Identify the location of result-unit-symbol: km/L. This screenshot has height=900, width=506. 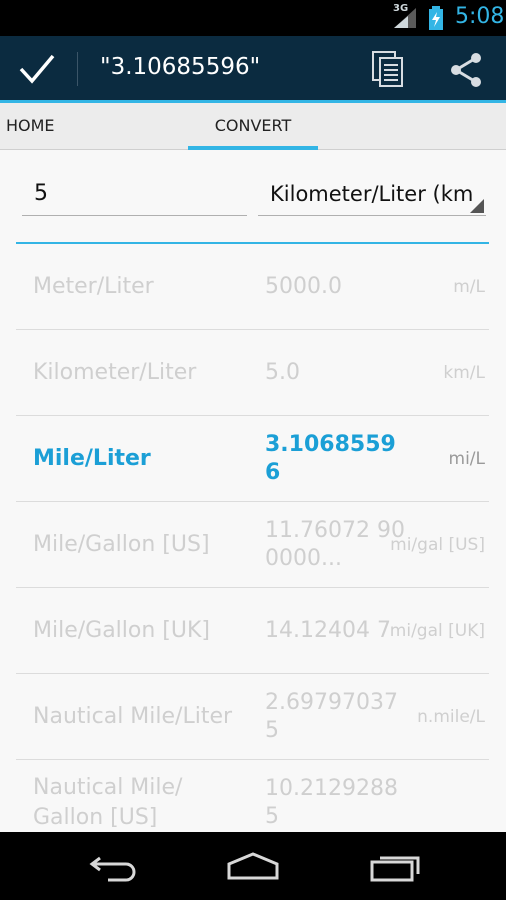
(464, 373).